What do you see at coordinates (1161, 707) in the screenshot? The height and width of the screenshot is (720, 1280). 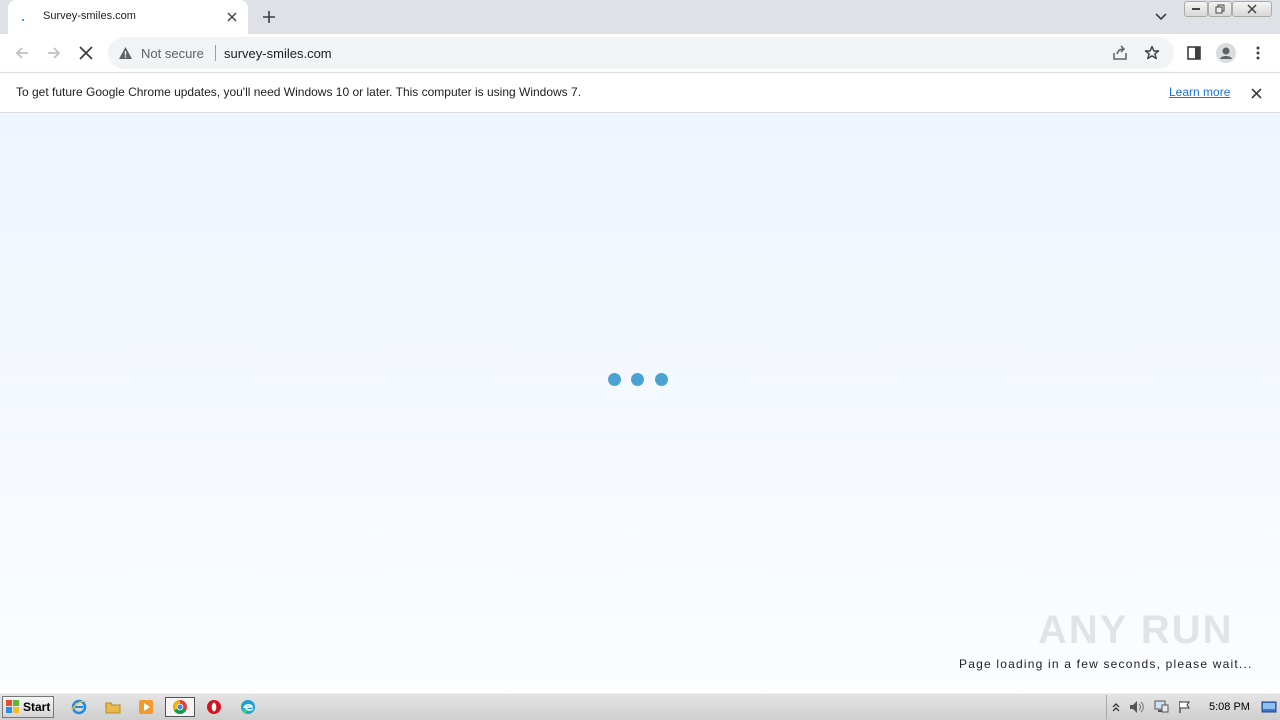 I see `network-icon` at bounding box center [1161, 707].